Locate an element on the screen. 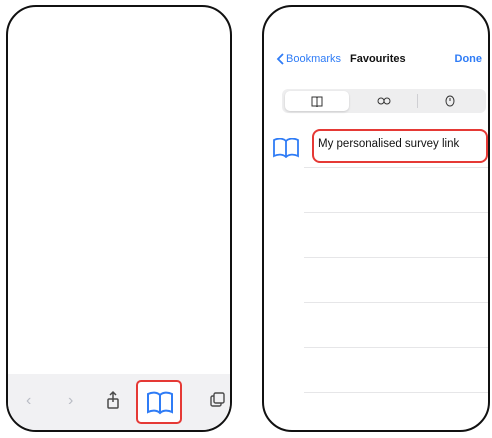  page-title: Favourites is located at coordinates (378, 59).